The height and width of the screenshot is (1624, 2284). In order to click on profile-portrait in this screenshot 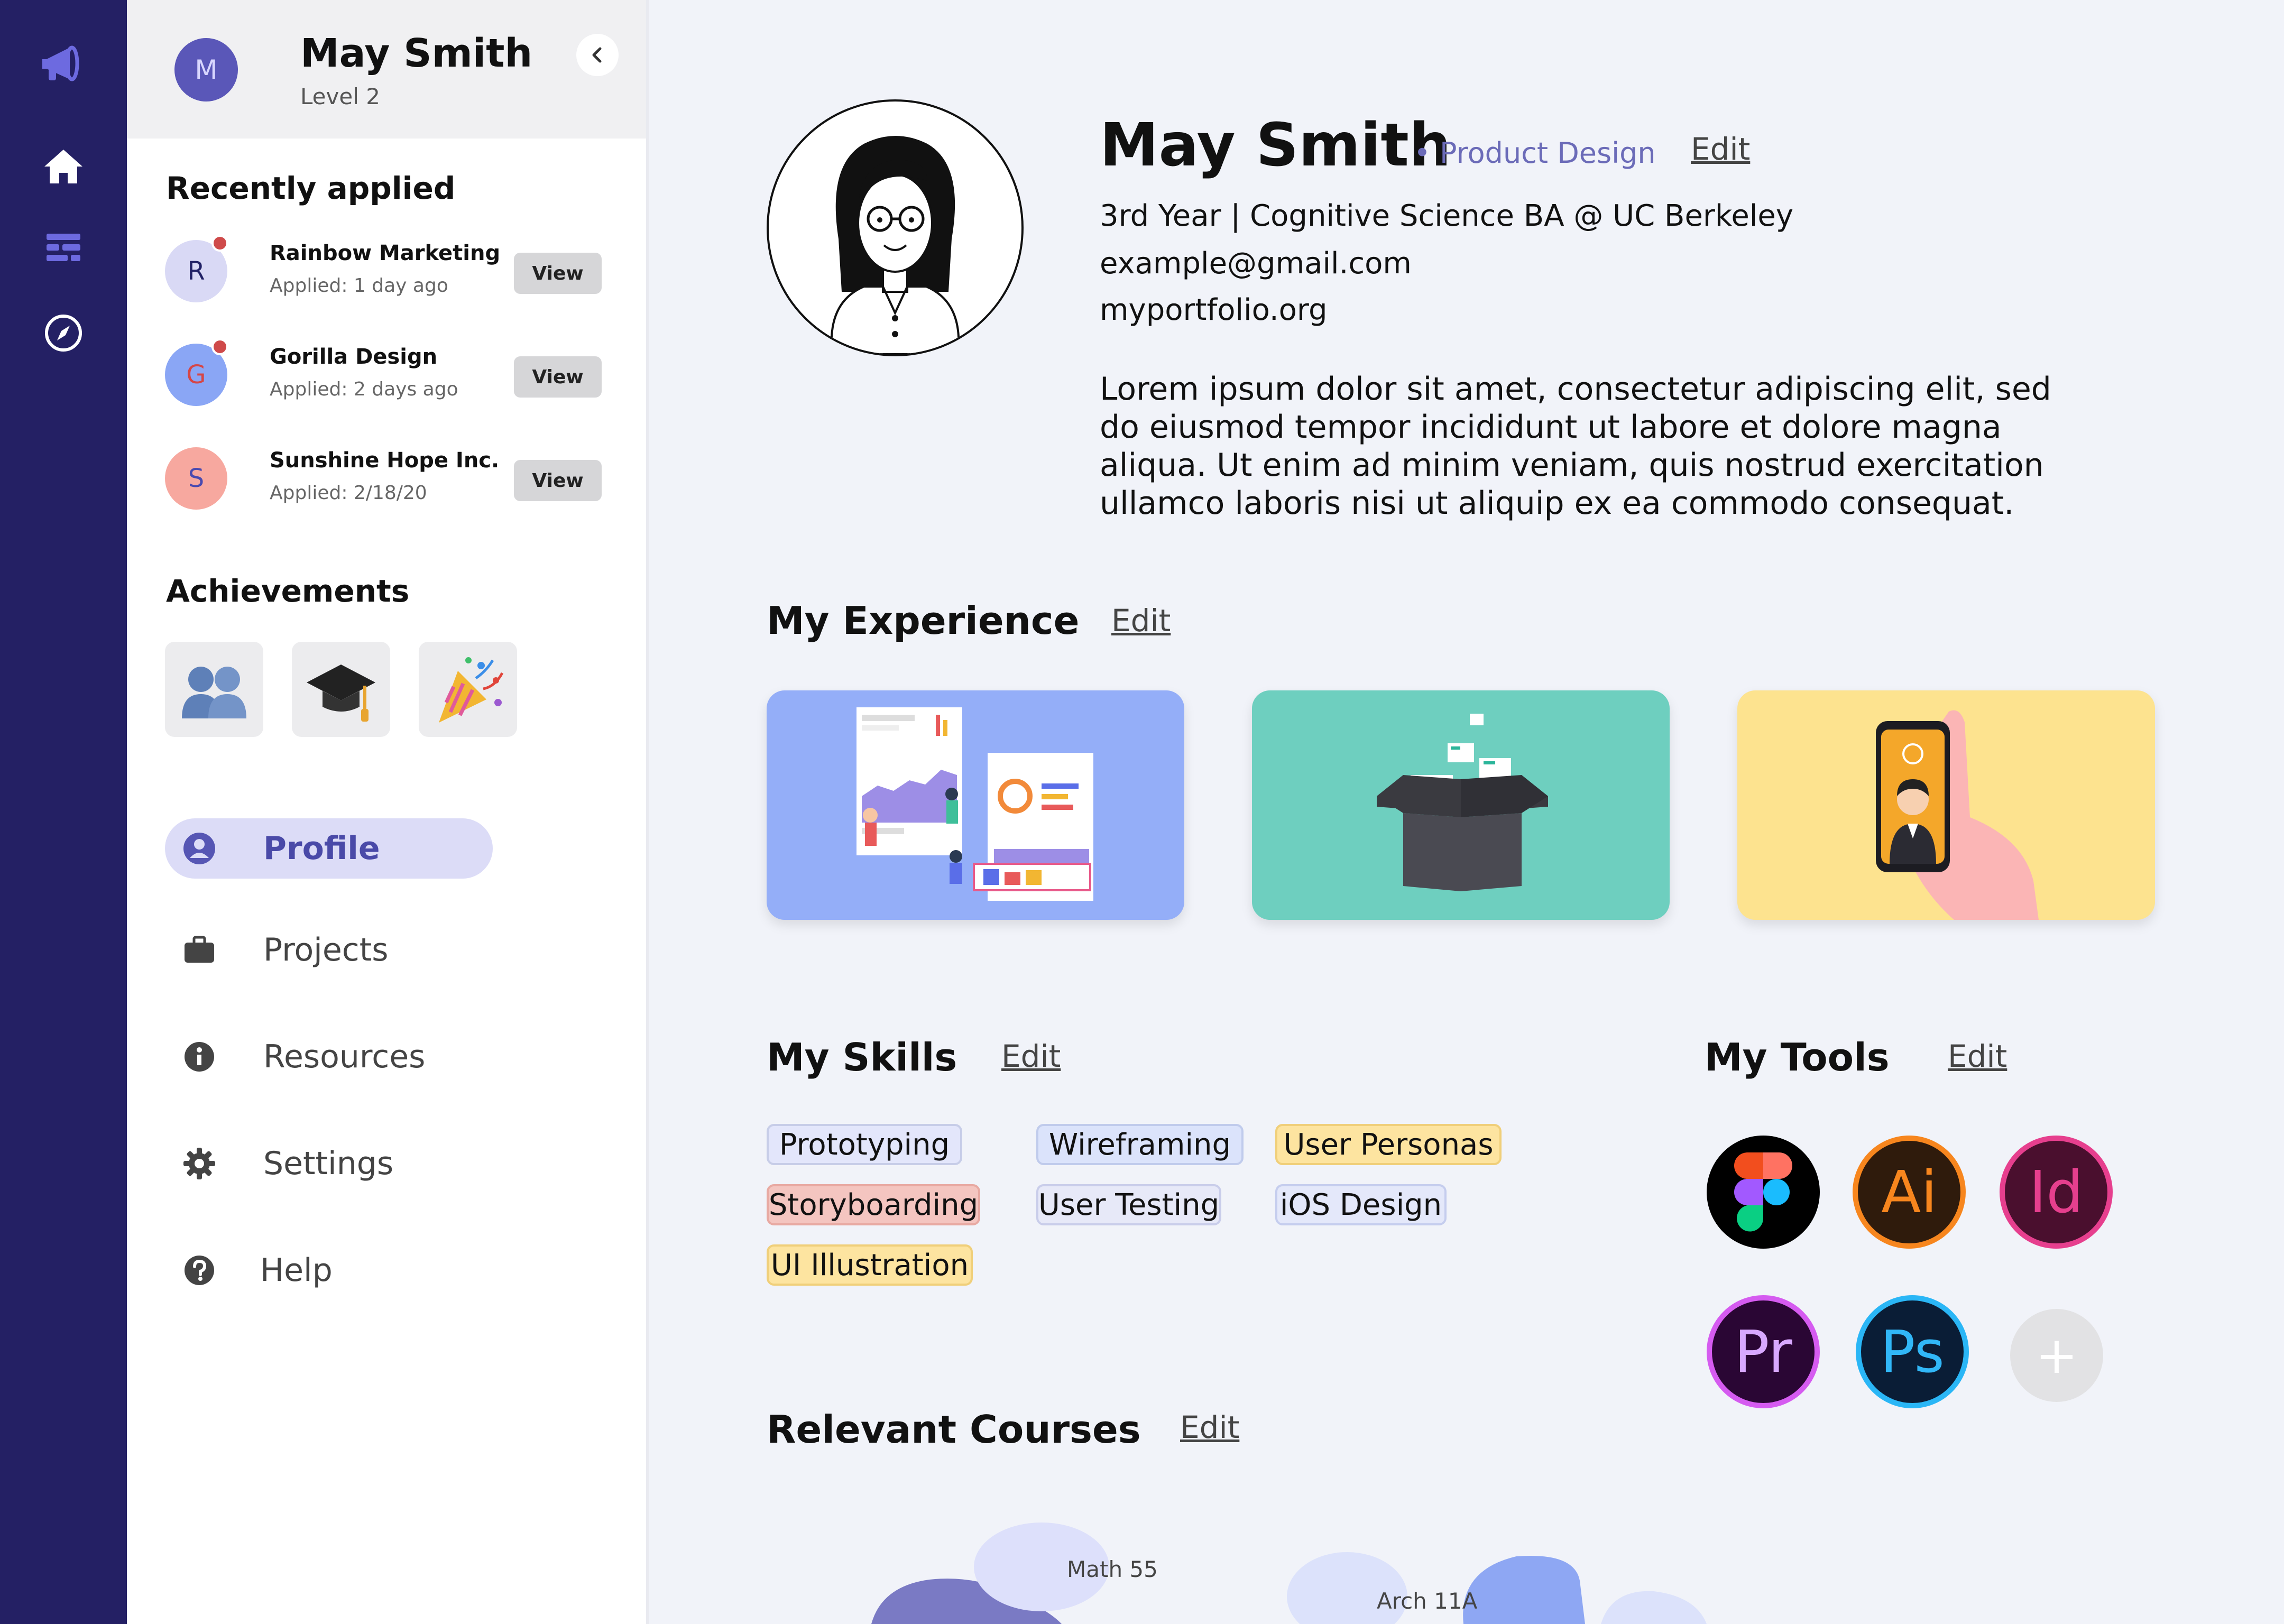, I will do `click(895, 227)`.